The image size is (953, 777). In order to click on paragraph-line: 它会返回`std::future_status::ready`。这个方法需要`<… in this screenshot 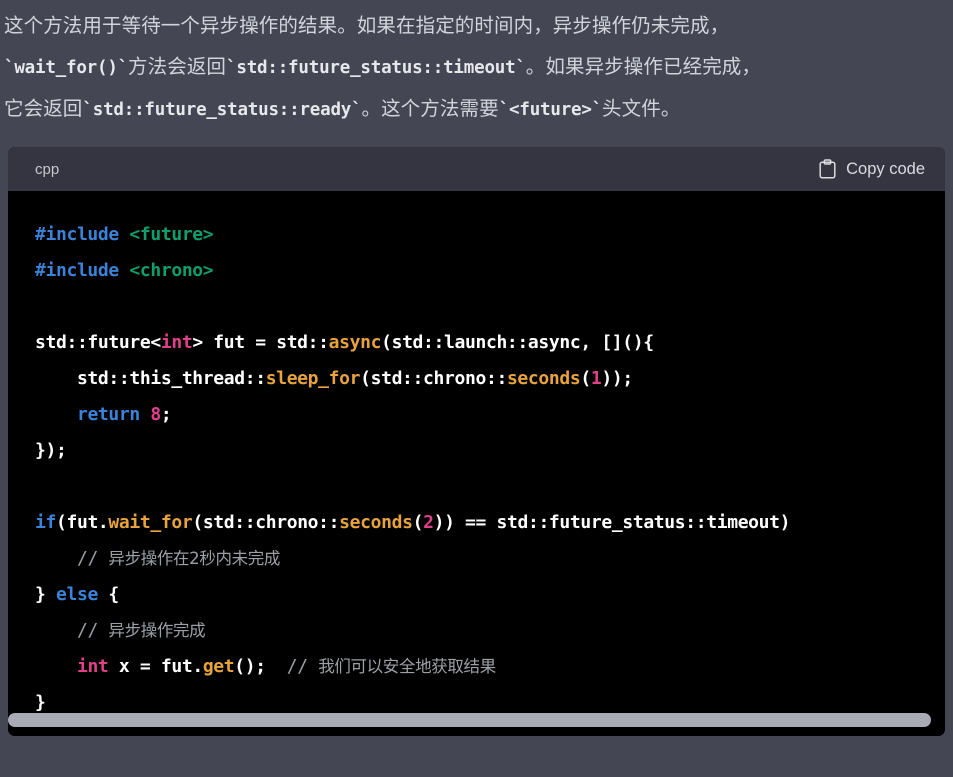, I will do `click(476, 110)`.